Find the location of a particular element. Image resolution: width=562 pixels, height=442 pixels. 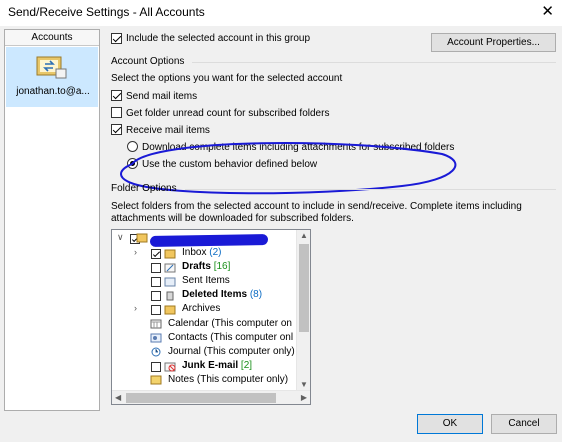

tree-label: Deleted Items is located at coordinates (215, 294).